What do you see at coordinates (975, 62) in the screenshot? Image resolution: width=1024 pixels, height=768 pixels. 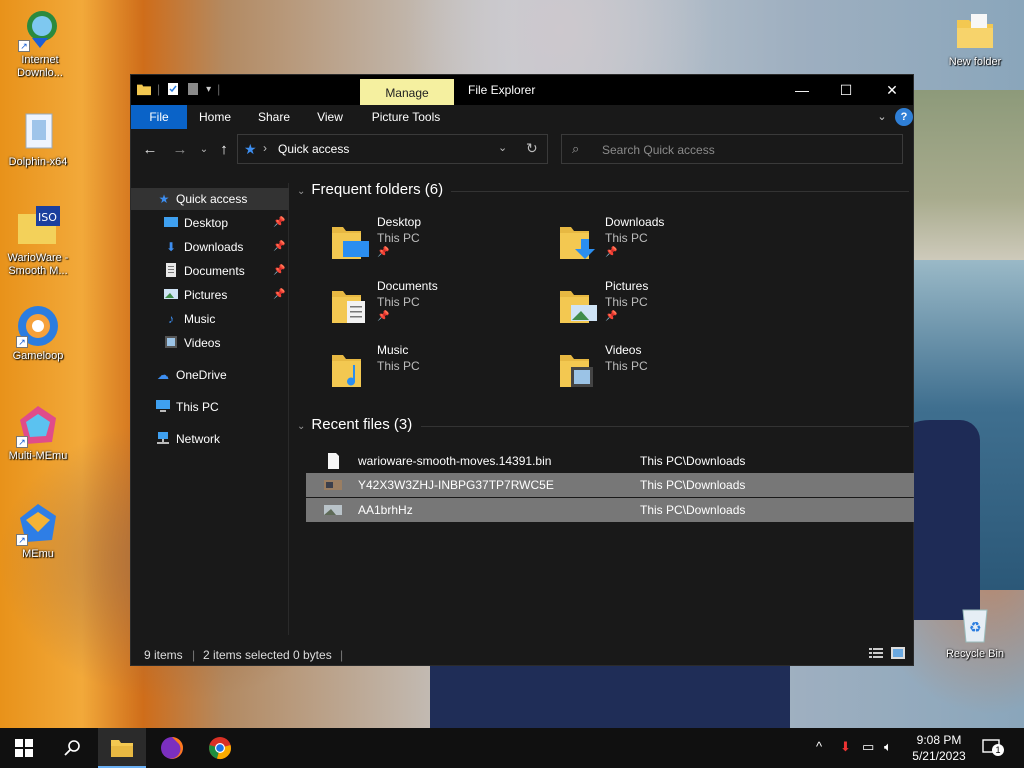 I see `desktop-icon-label: New folder` at bounding box center [975, 62].